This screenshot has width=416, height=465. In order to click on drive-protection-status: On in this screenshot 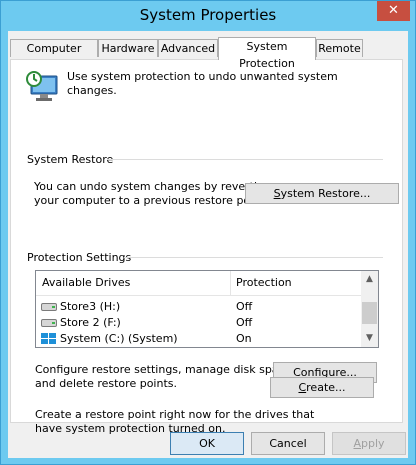, I will do `click(244, 338)`.